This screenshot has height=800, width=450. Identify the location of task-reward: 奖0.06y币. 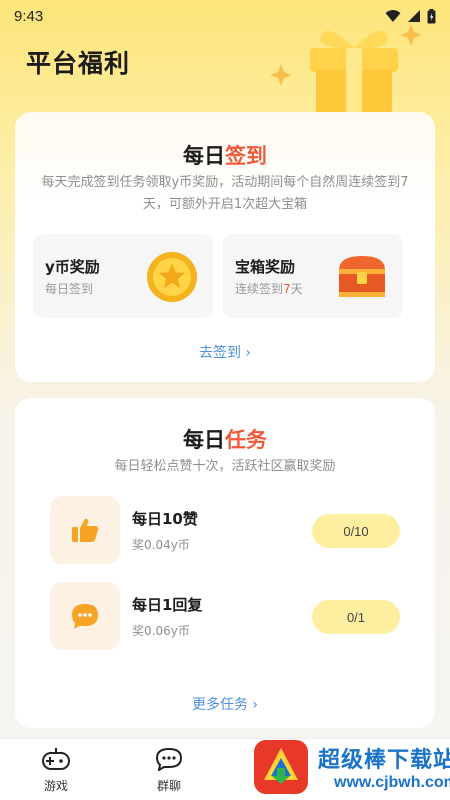
(161, 631).